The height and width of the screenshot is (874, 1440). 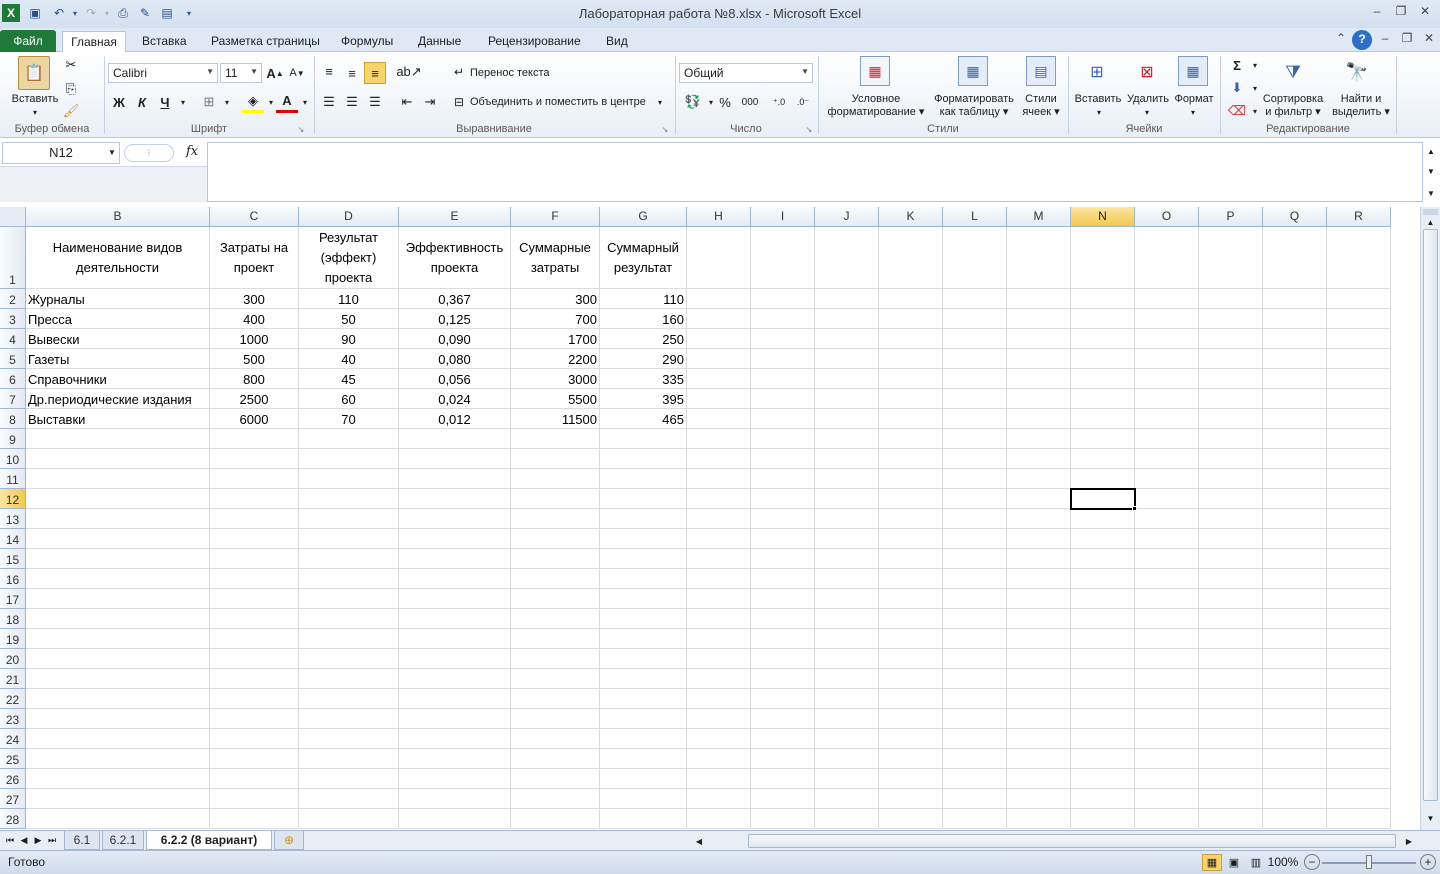 I want to click on help-icon: ?, so click(x=1362, y=40).